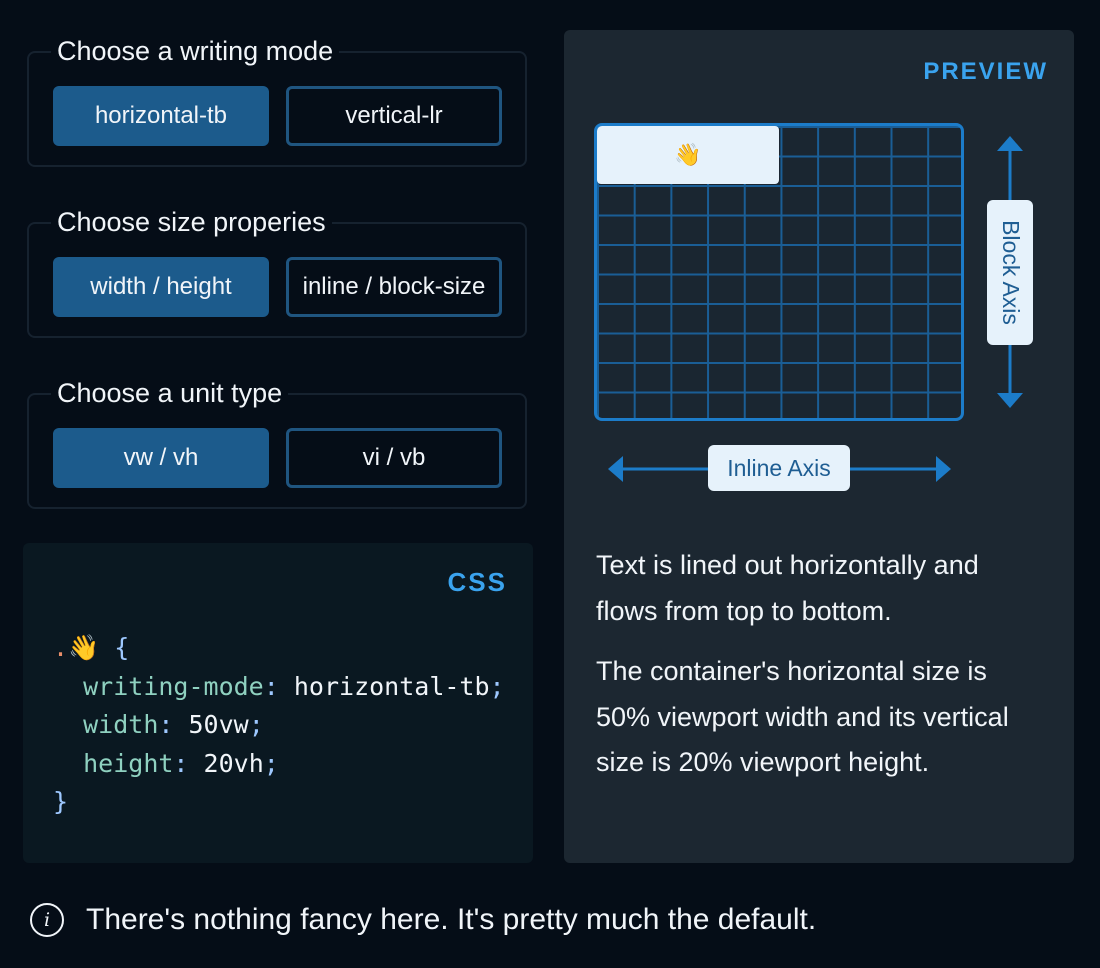 The height and width of the screenshot is (968, 1100). Describe the element at coordinates (191, 222) in the screenshot. I see `size-properties-legend: Choose size properies` at that location.